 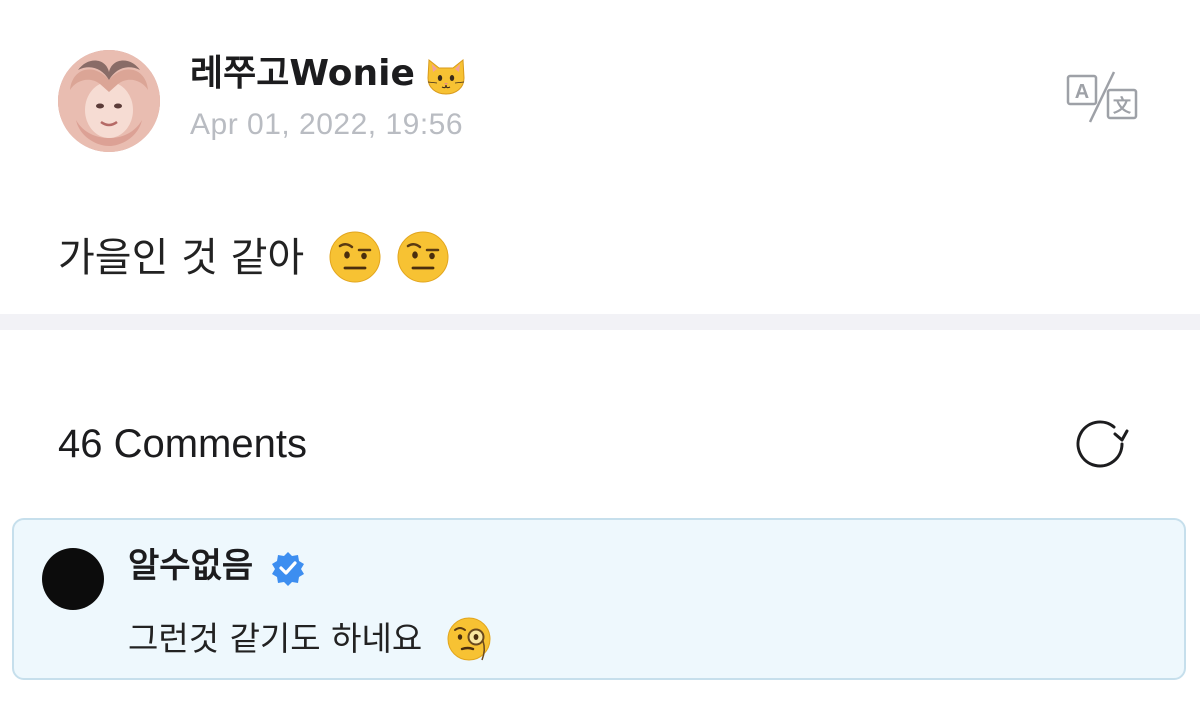 I want to click on author-avatar, so click(x=109, y=101).